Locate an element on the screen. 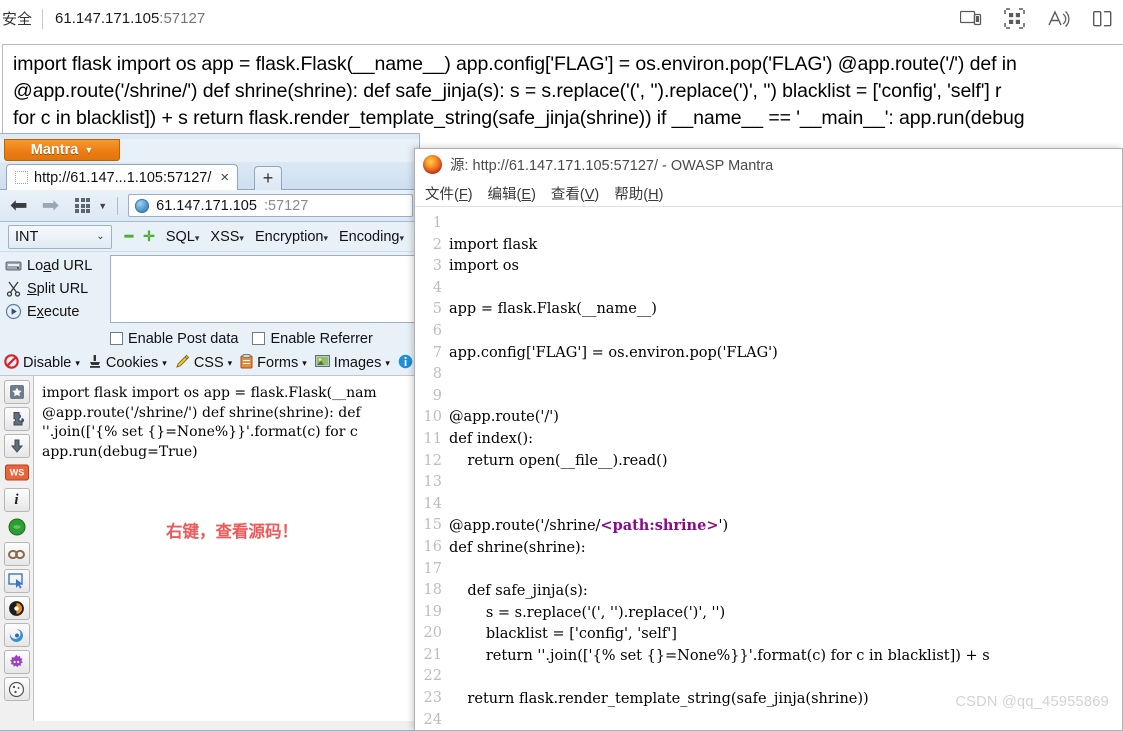 This screenshot has width=1123, height=731. hackbar-options-row: Enable Post data Enable Referrer is located at coordinates (209, 339).